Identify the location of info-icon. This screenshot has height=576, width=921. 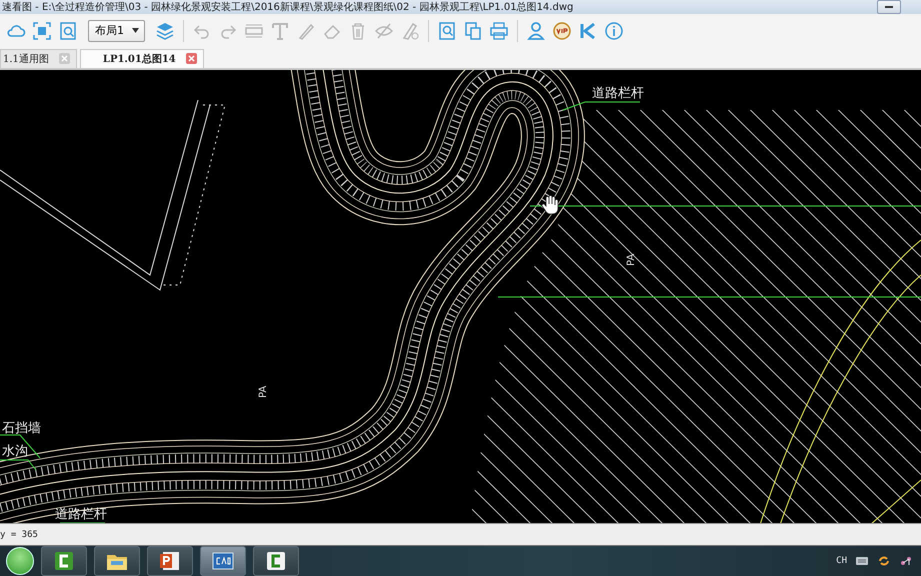
(614, 30).